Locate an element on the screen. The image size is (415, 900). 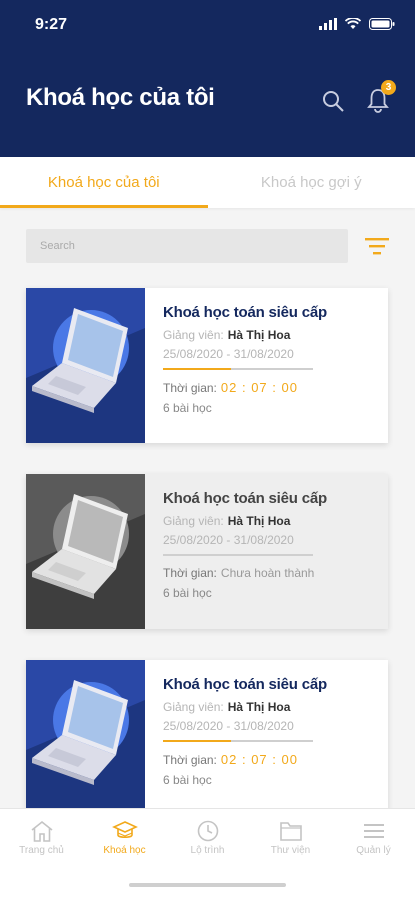
nav-label: Lộ trình is located at coordinates (207, 850).